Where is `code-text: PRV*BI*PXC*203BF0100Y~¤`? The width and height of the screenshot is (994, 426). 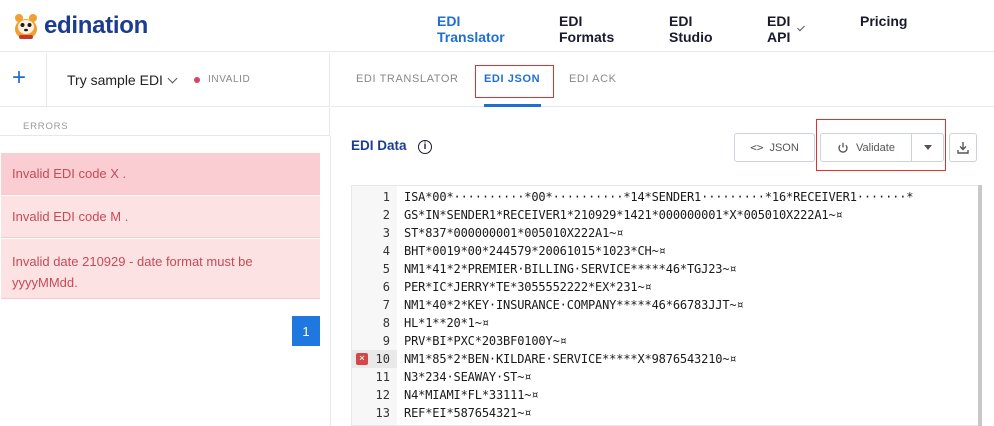 code-text: PRV*BI*PXC*203BF0100Y~¤ is located at coordinates (485, 341).